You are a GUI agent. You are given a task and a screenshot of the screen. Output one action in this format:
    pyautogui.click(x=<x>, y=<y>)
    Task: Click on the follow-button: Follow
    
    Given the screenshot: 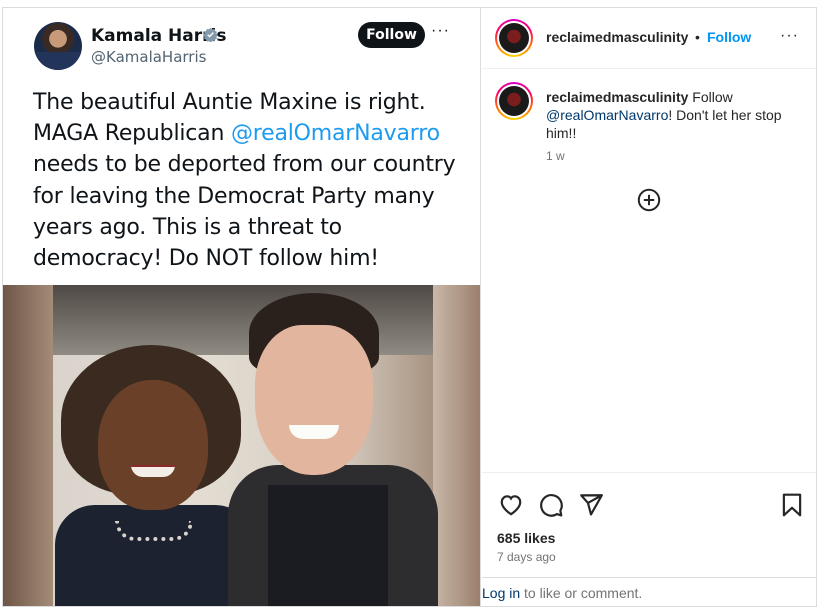 What is the action you would take?
    pyautogui.click(x=729, y=37)
    